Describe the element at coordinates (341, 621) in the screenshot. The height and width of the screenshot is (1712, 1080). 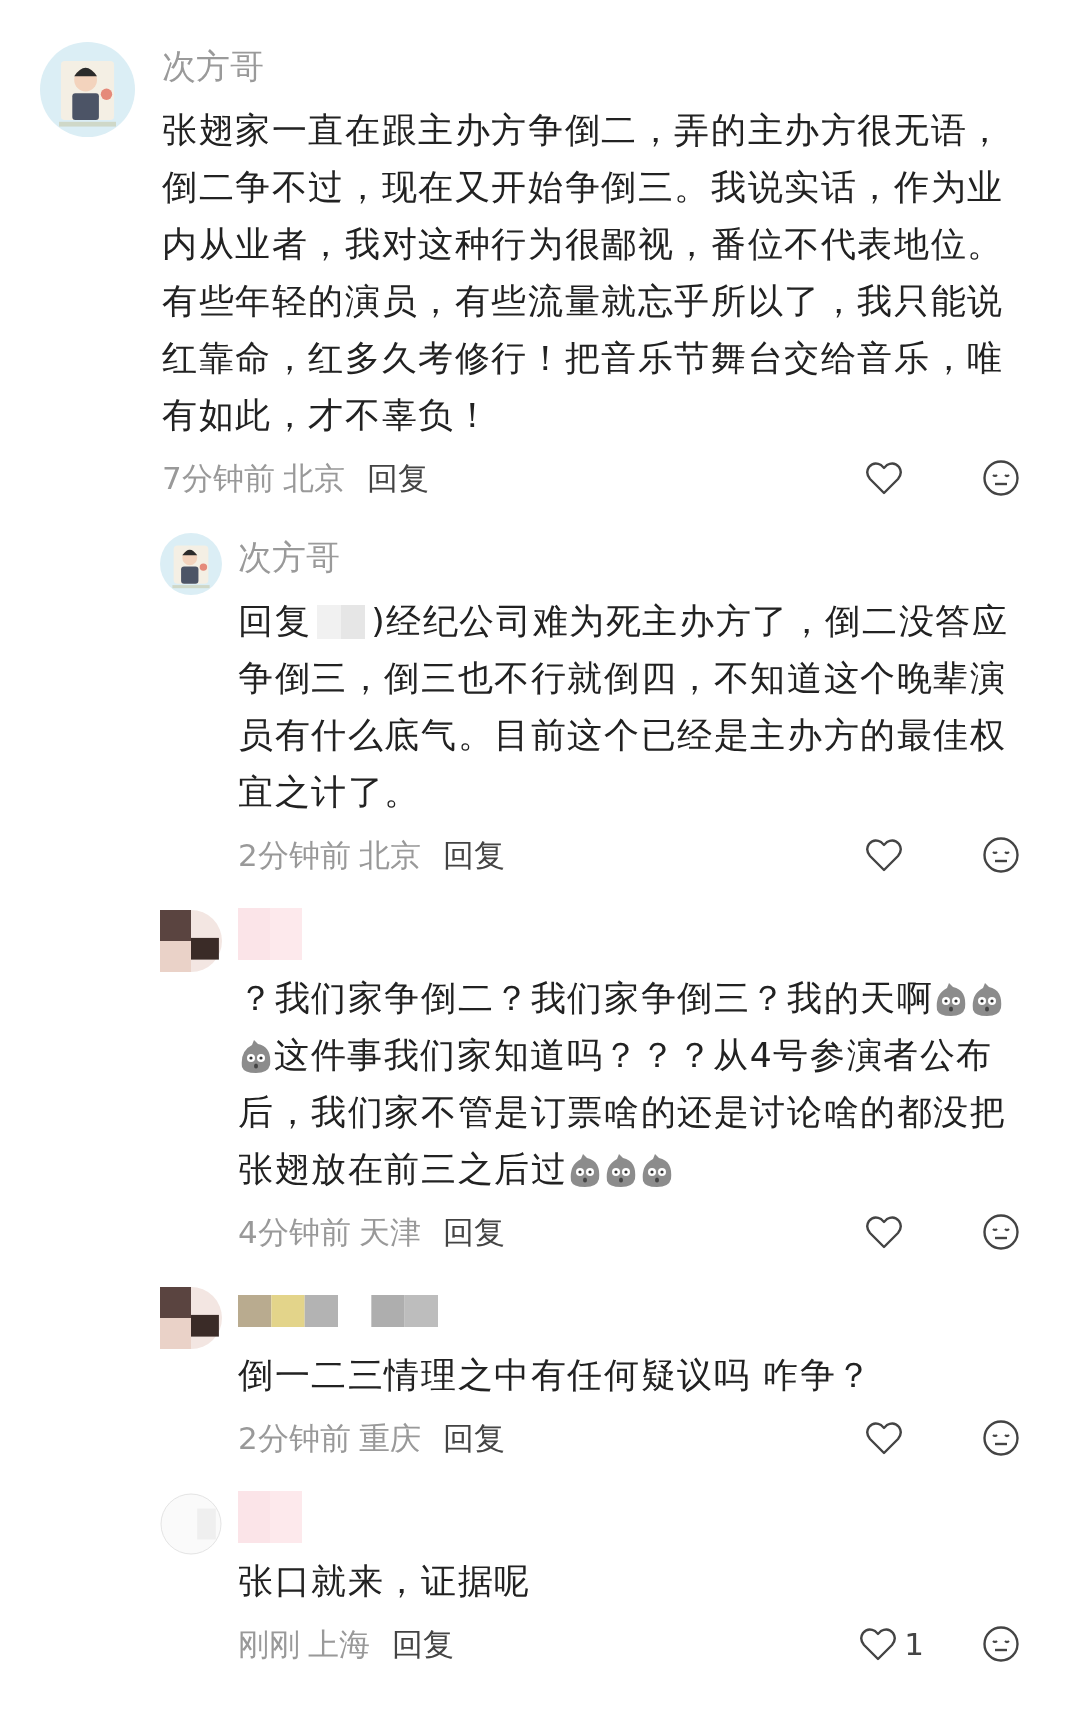
I see `censored-name` at that location.